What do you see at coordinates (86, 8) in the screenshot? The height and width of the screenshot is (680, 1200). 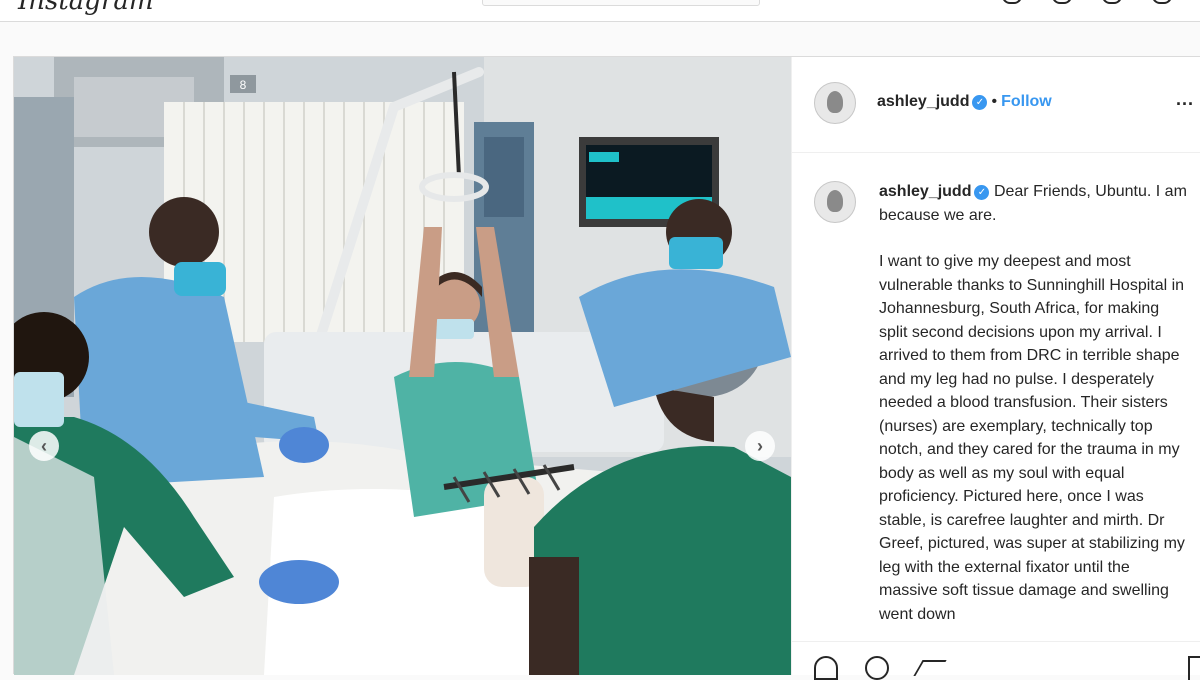 I see `instagram-logo: Instagram` at bounding box center [86, 8].